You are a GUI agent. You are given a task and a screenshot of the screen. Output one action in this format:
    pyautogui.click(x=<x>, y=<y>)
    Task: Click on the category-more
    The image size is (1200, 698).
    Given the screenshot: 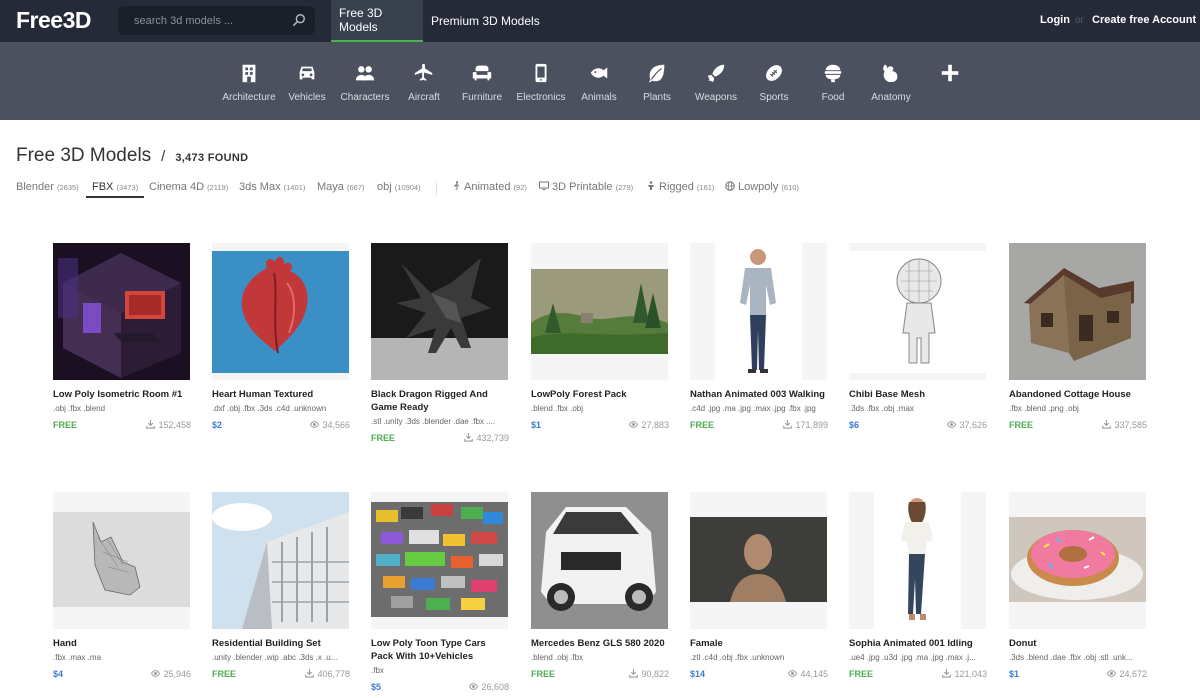 What is the action you would take?
    pyautogui.click(x=950, y=73)
    